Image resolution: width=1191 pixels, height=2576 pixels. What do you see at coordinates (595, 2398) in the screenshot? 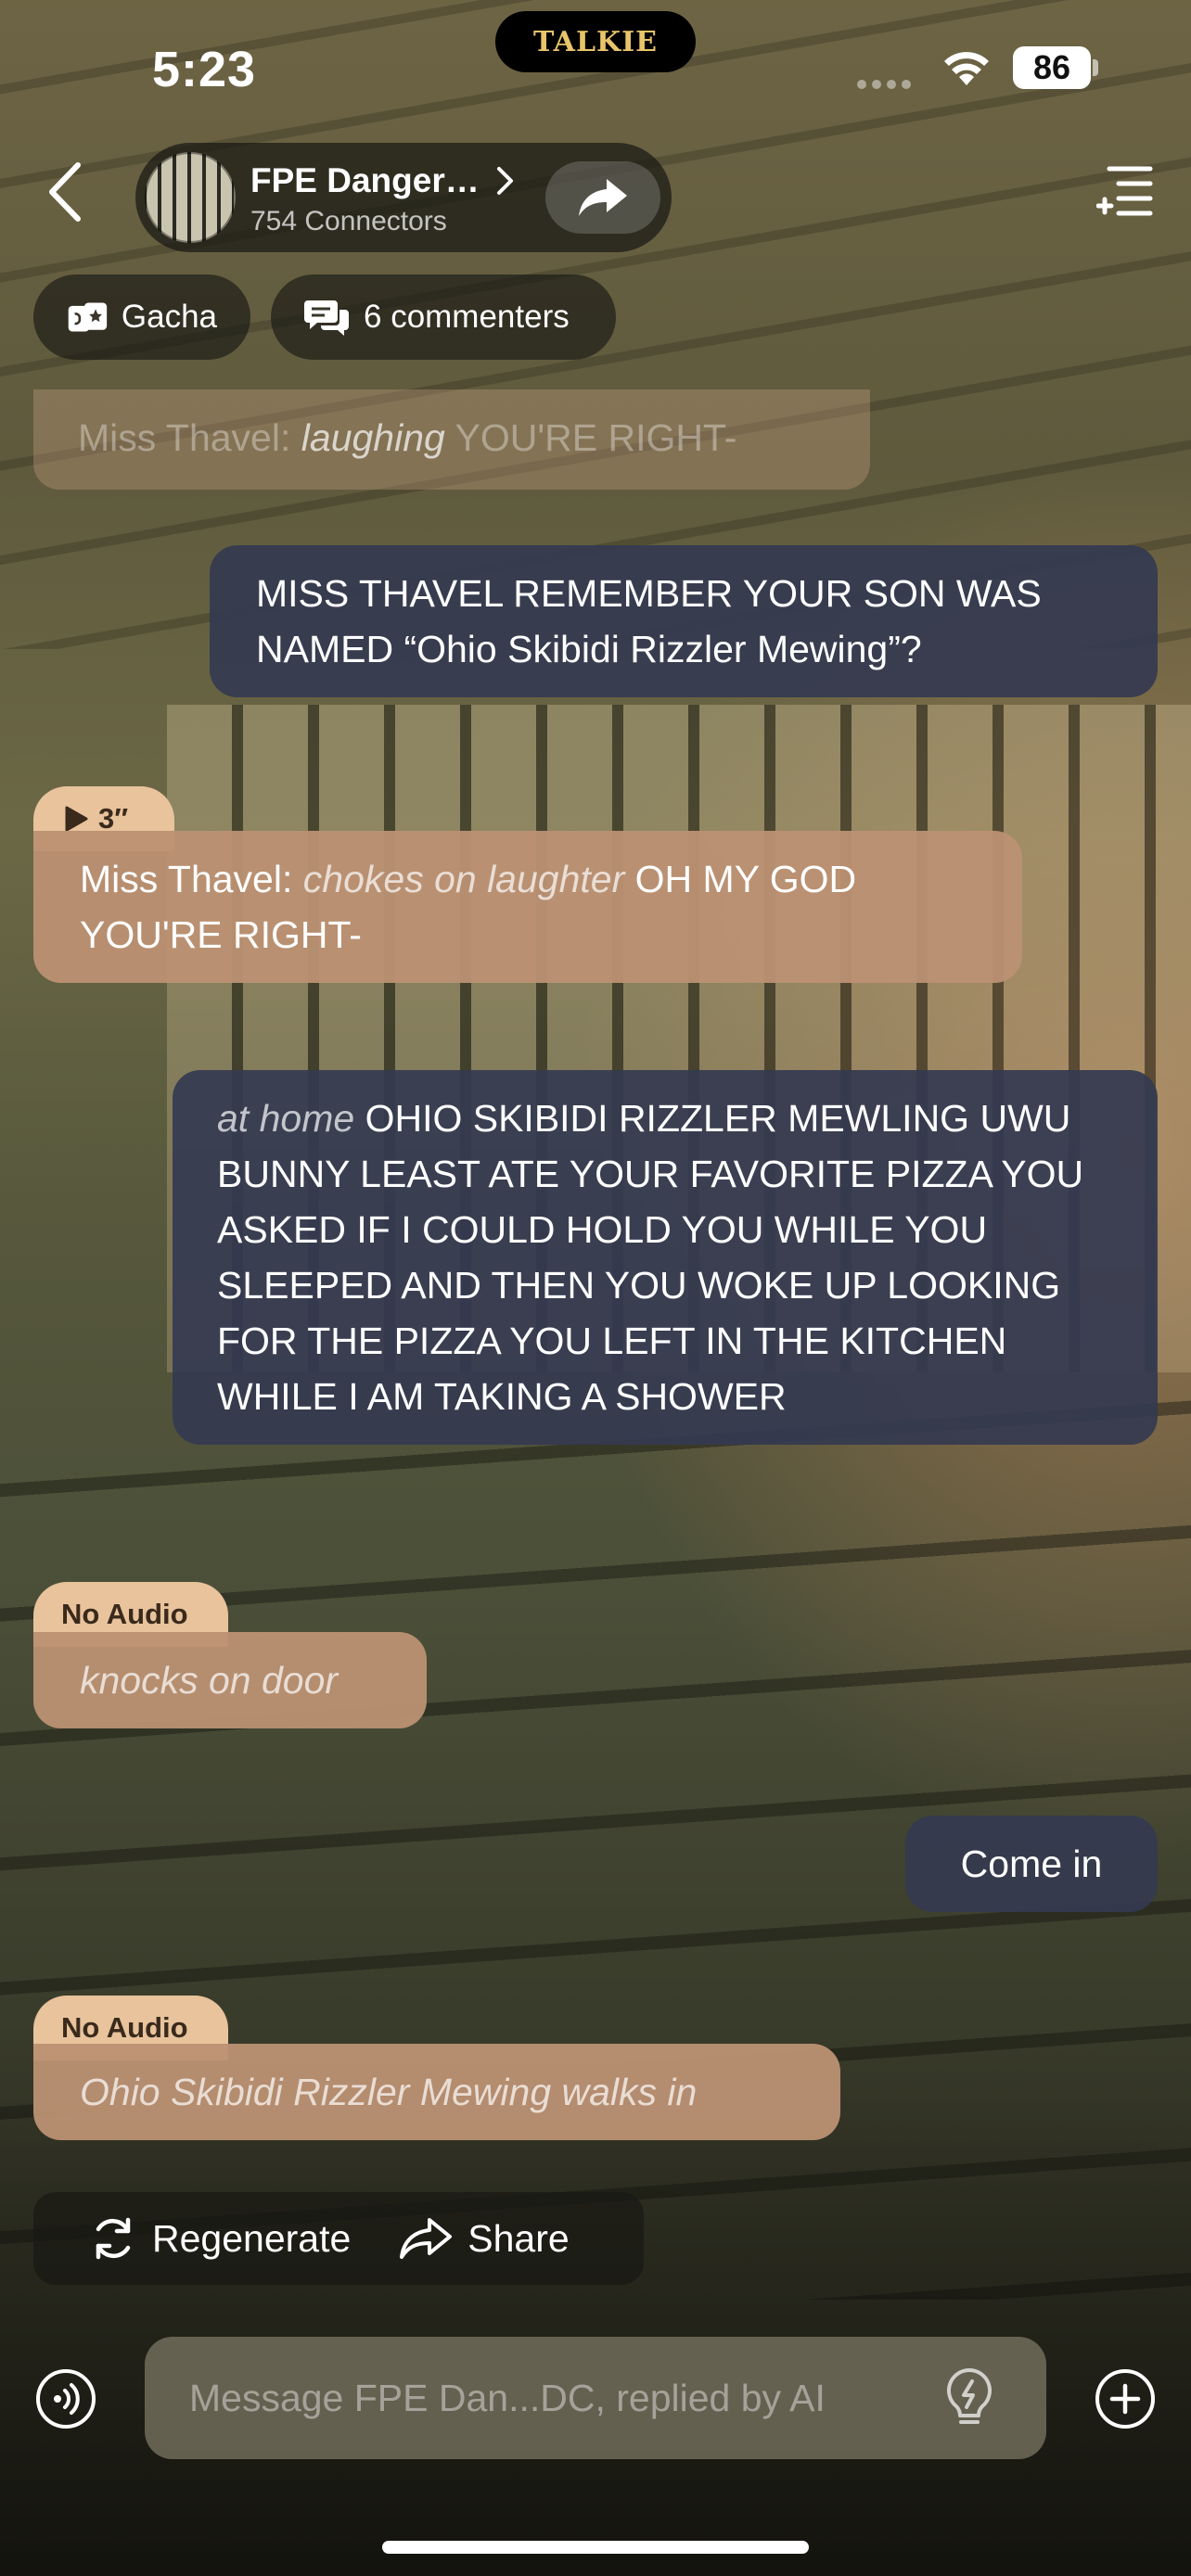
I see `message-input` at bounding box center [595, 2398].